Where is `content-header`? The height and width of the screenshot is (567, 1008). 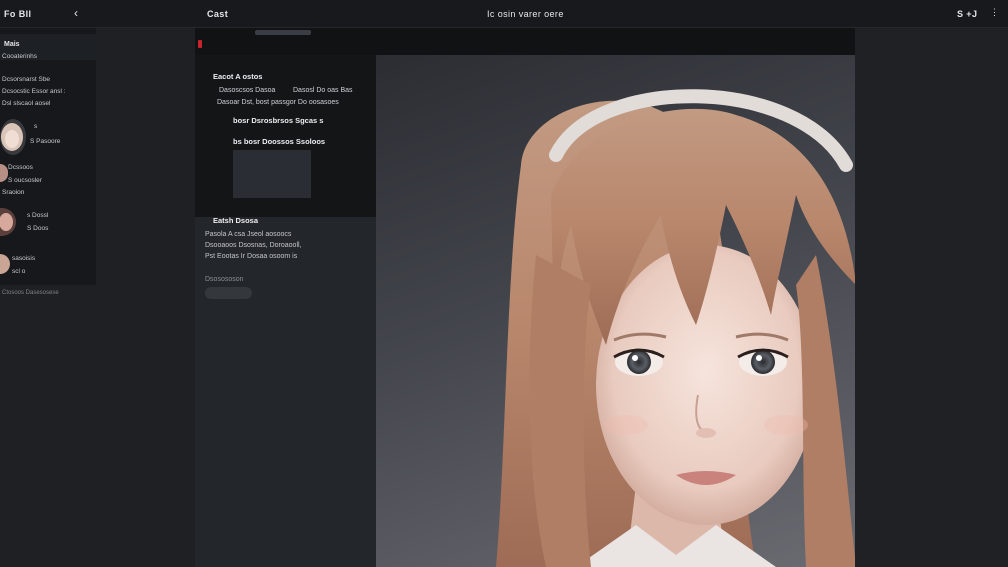 content-header is located at coordinates (525, 41).